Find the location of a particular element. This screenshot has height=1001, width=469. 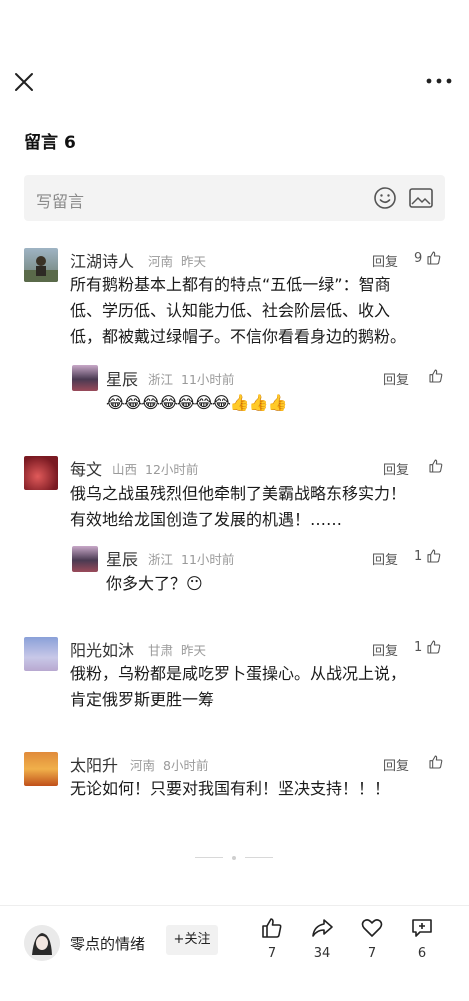

image-icon is located at coordinates (421, 198).